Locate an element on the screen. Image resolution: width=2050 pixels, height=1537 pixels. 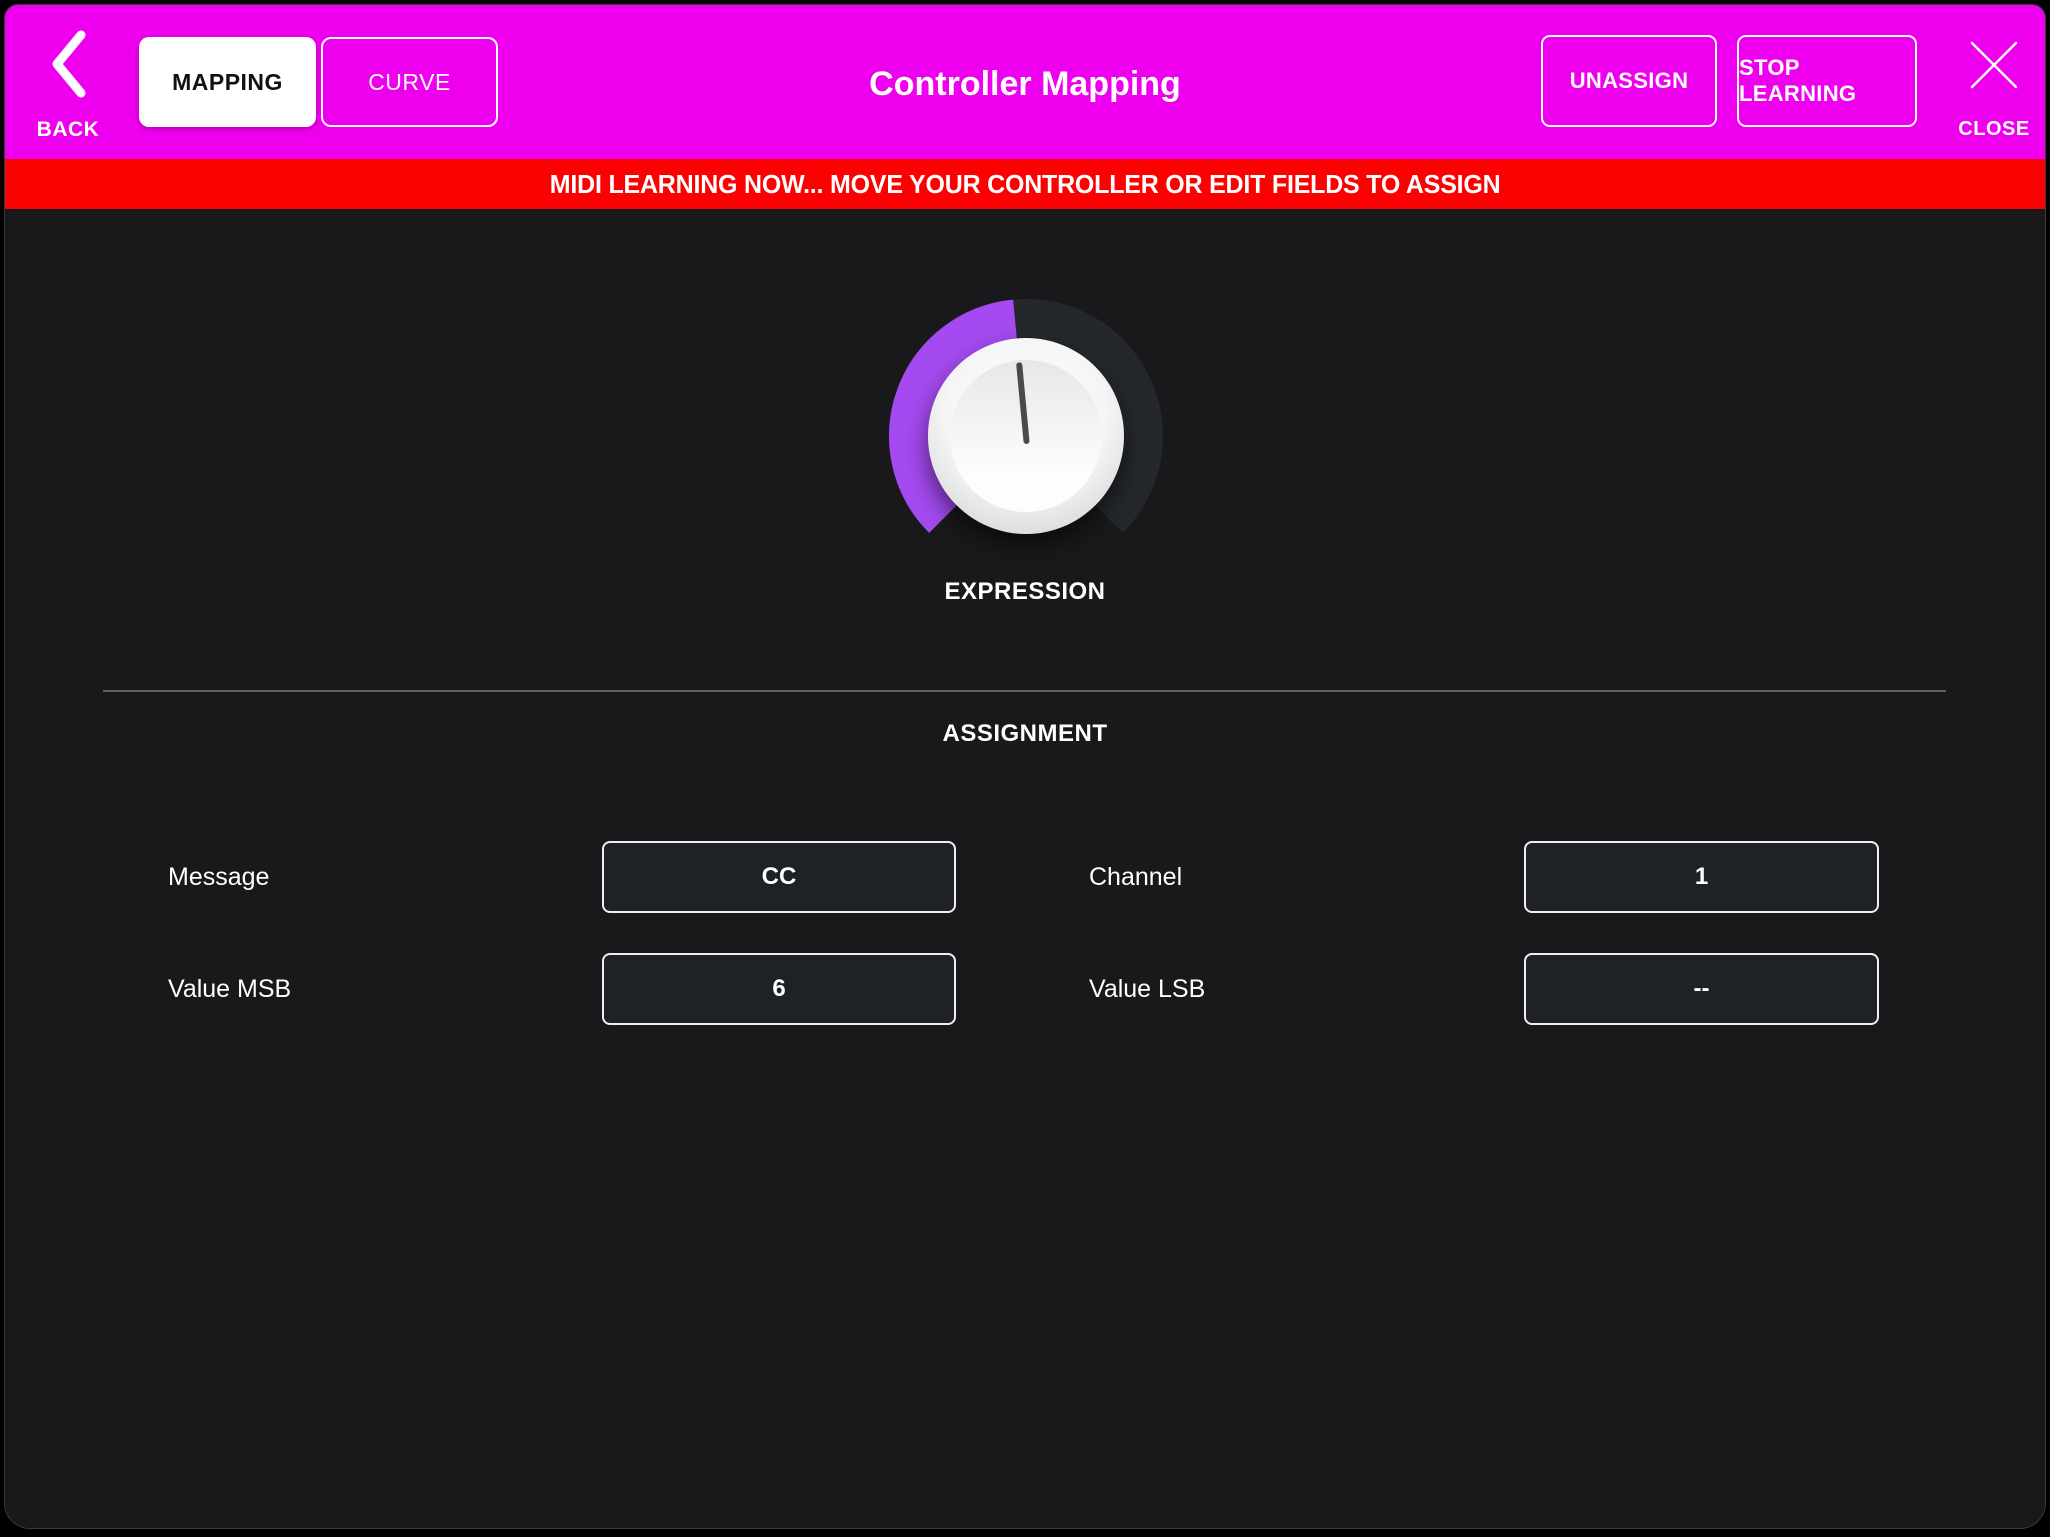
tab-curve: CURVE is located at coordinates (409, 82).